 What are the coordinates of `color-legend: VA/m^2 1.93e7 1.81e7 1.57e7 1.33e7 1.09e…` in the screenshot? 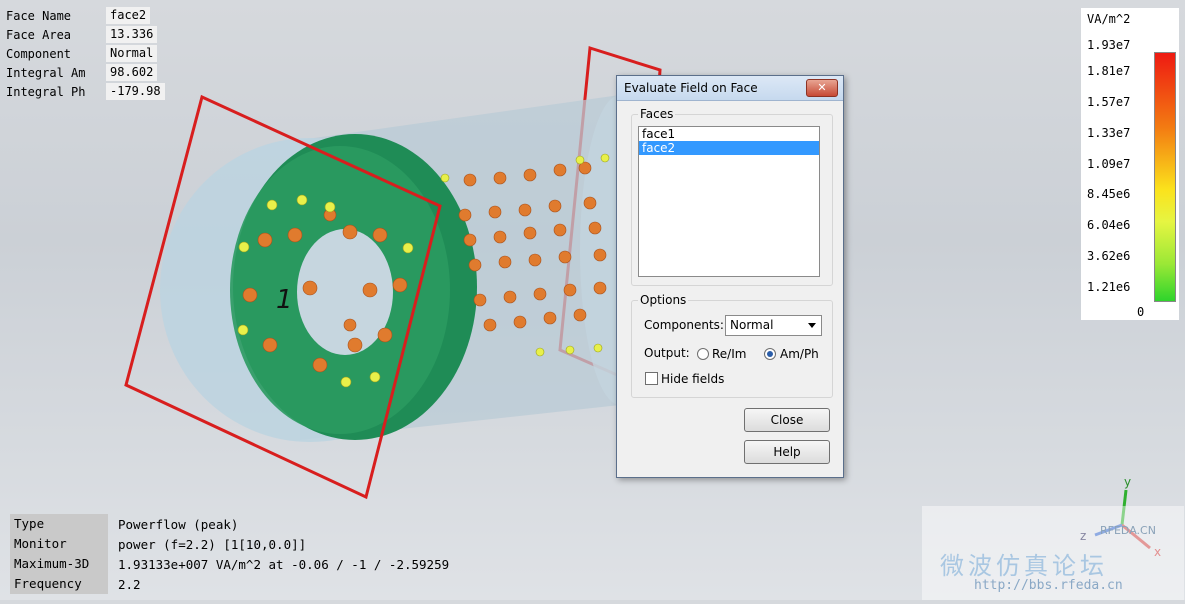 It's located at (1130, 164).